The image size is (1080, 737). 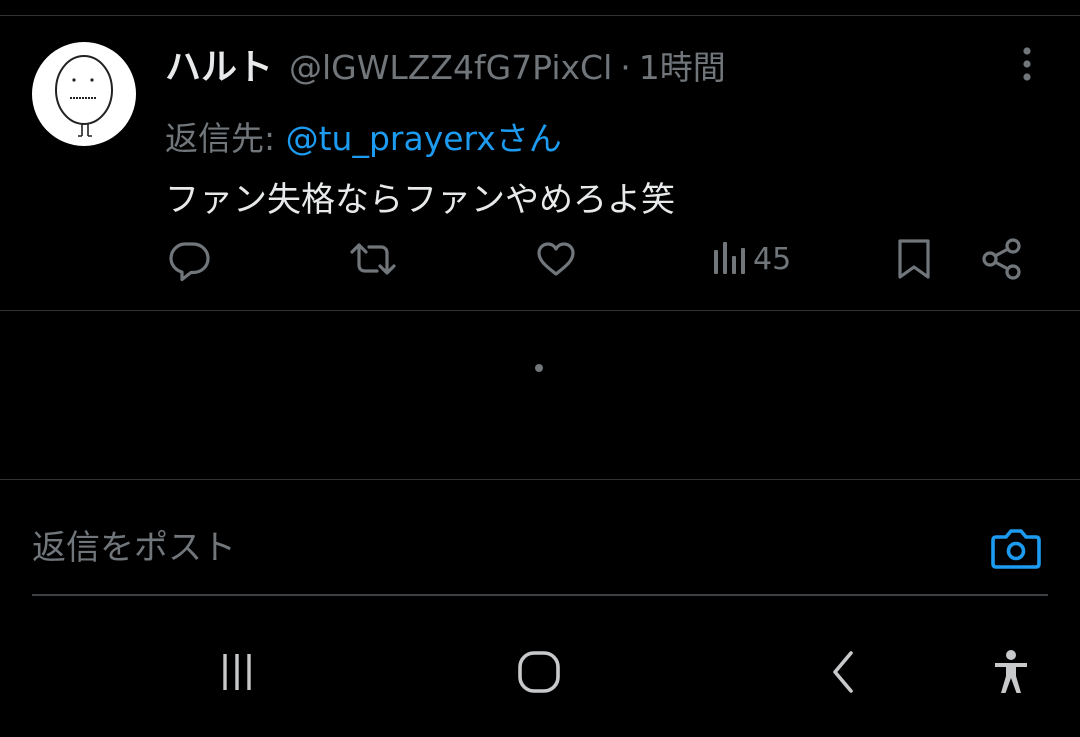 I want to click on bookmark-button, so click(x=914, y=259).